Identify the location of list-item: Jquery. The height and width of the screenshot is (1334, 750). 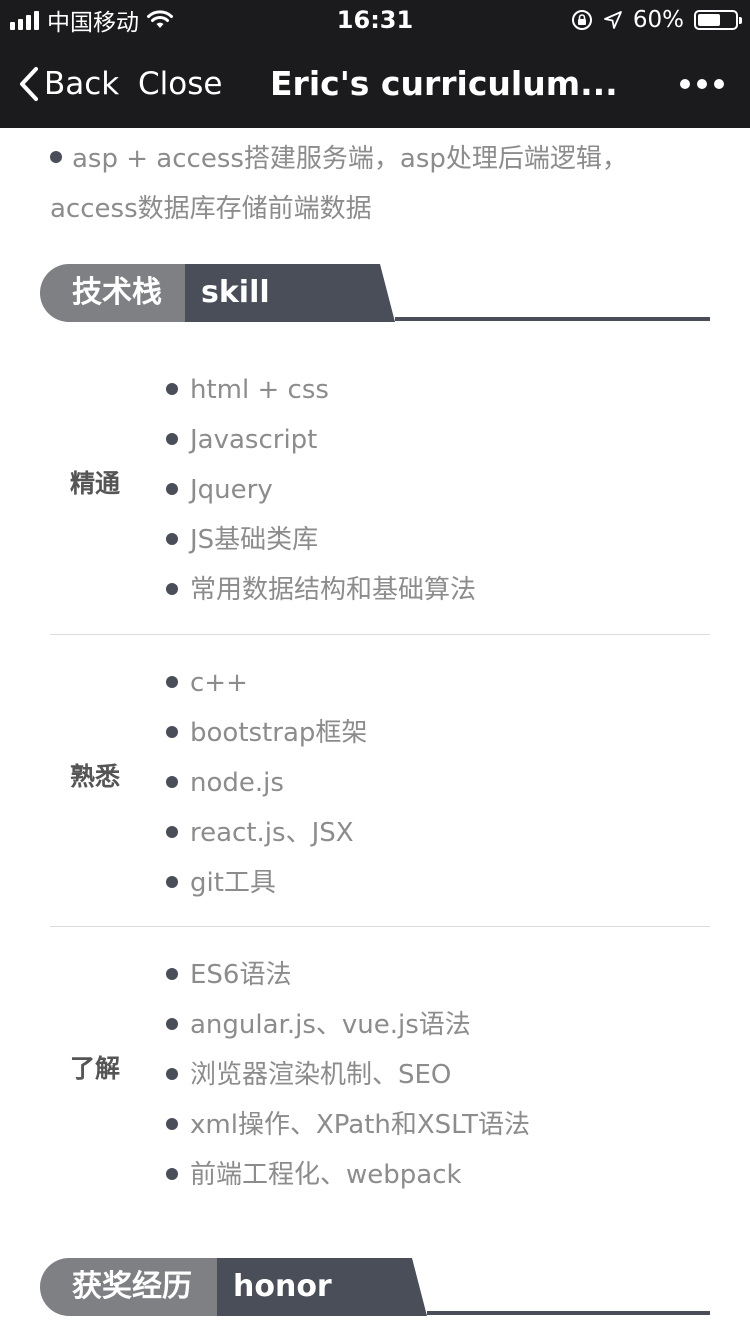
(321, 490).